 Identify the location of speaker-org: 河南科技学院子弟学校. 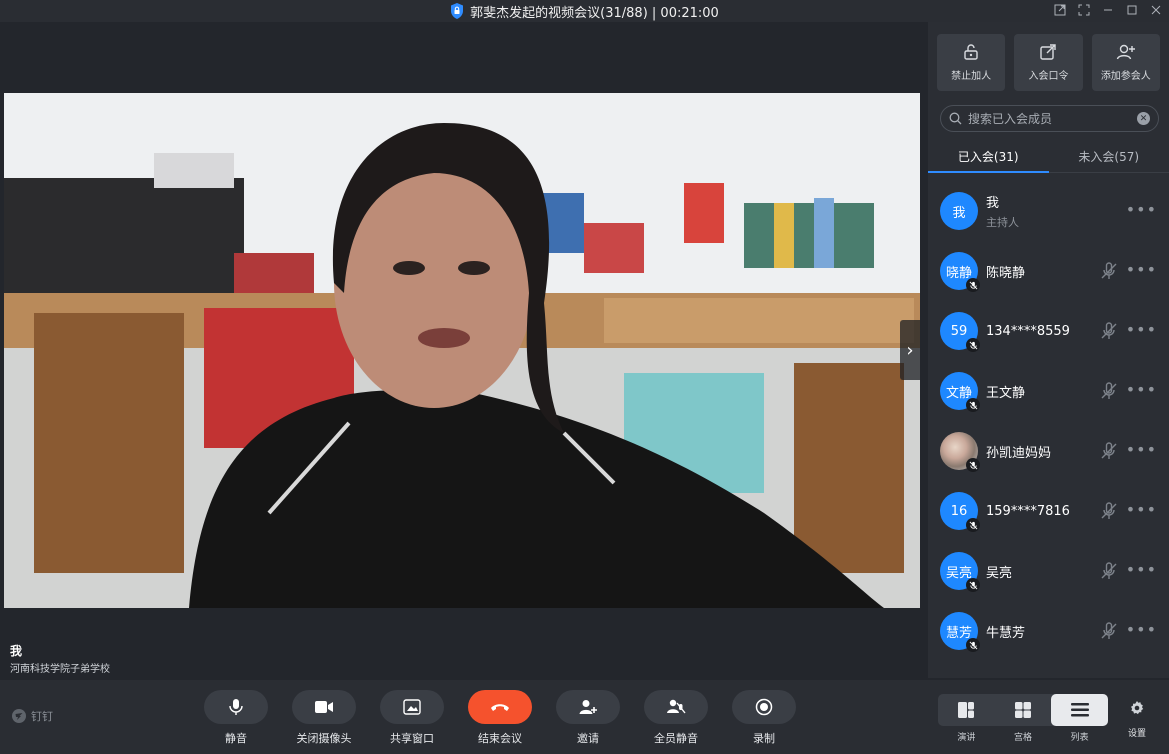
(60, 669).